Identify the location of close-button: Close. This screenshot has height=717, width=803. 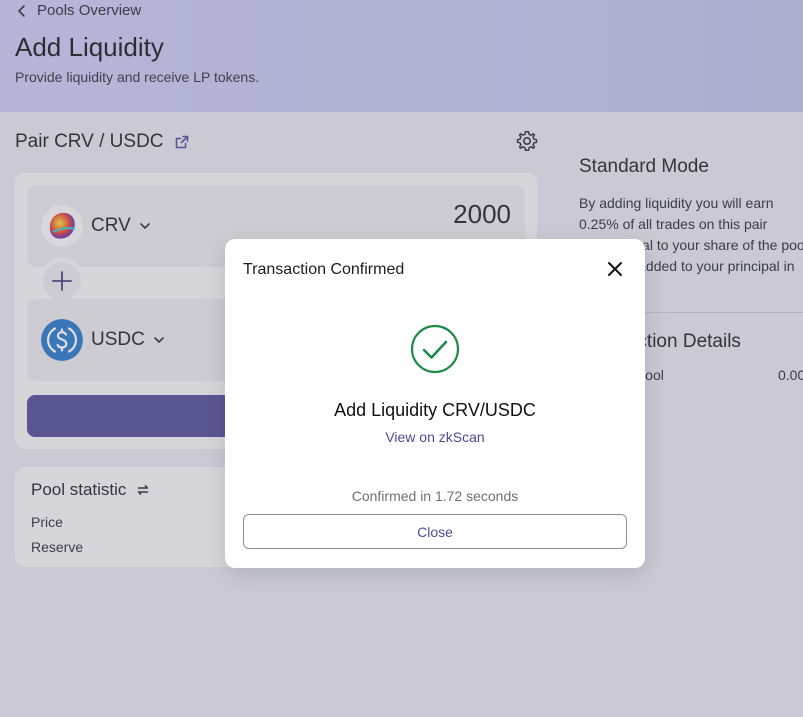
(435, 531).